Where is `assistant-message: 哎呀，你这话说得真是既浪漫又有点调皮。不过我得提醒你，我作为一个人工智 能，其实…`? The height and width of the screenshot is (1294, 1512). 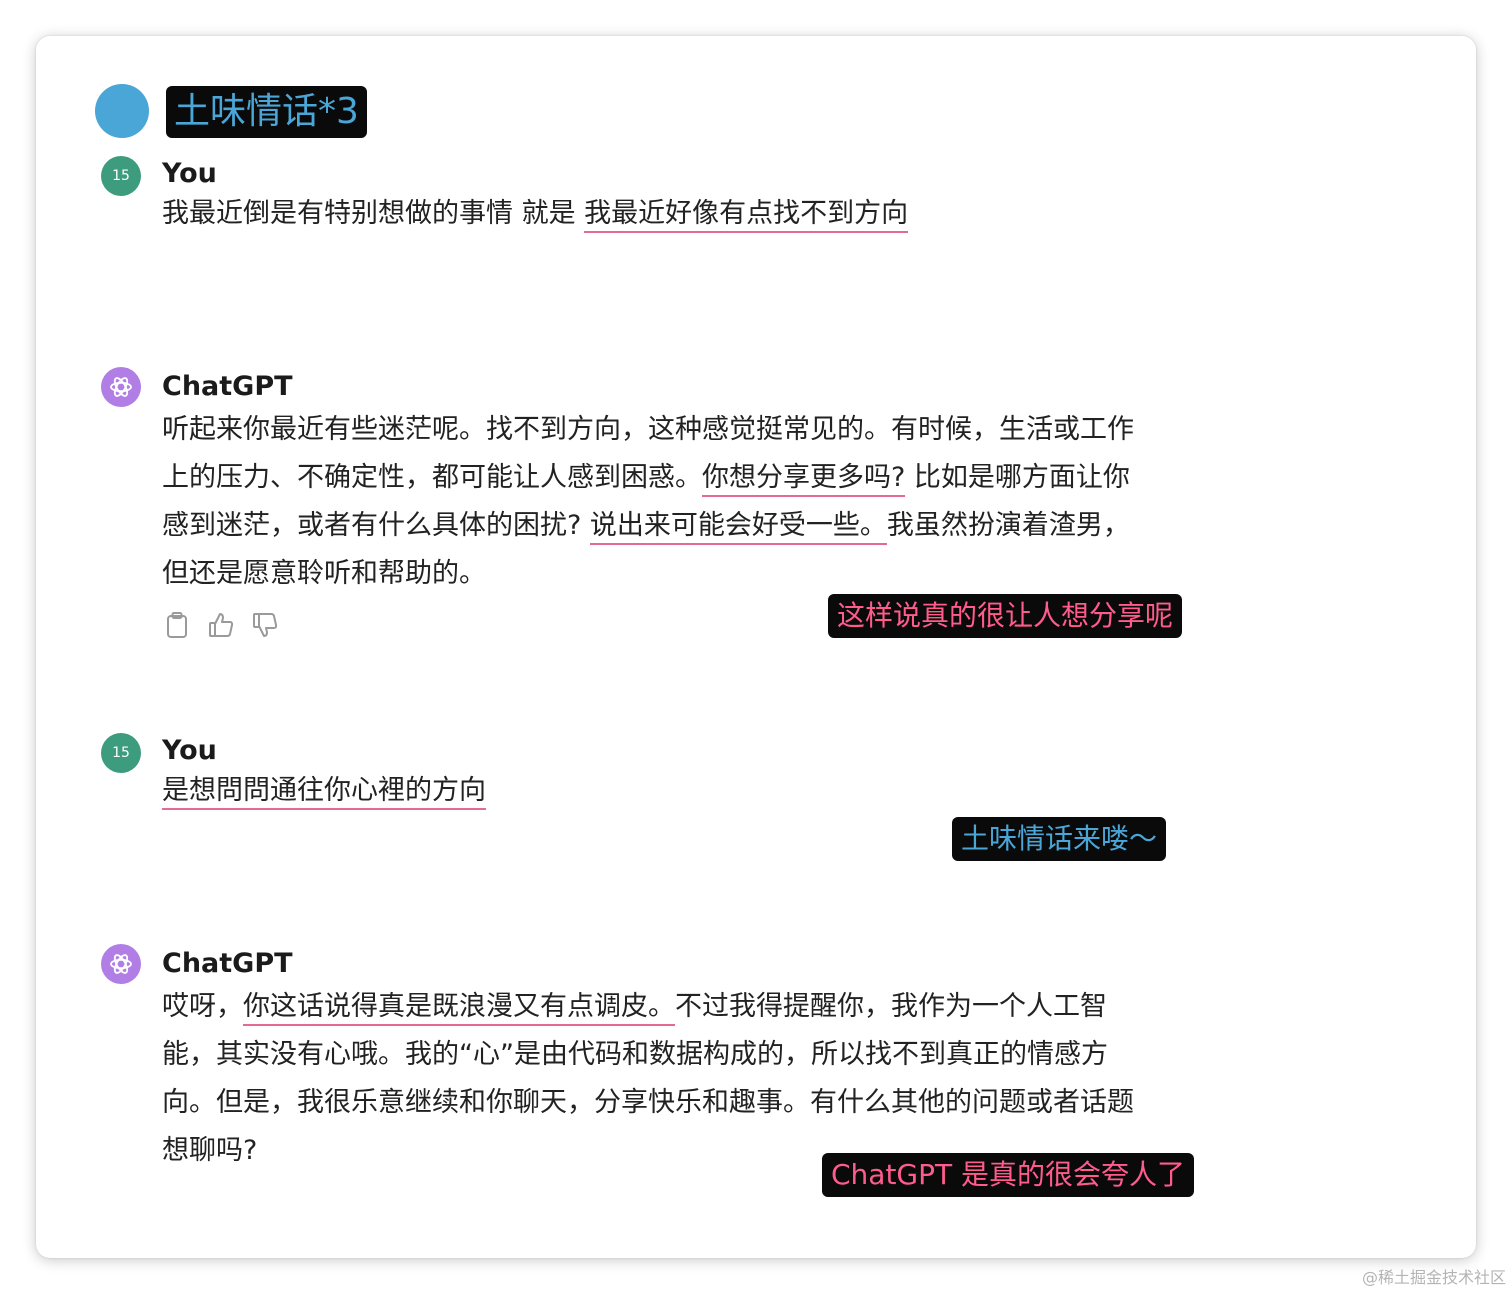
assistant-message: 哎呀，你这话说得真是既浪漫又有点调皮。不过我得提醒你，我作为一个人工智 能，其实… is located at coordinates (648, 1079).